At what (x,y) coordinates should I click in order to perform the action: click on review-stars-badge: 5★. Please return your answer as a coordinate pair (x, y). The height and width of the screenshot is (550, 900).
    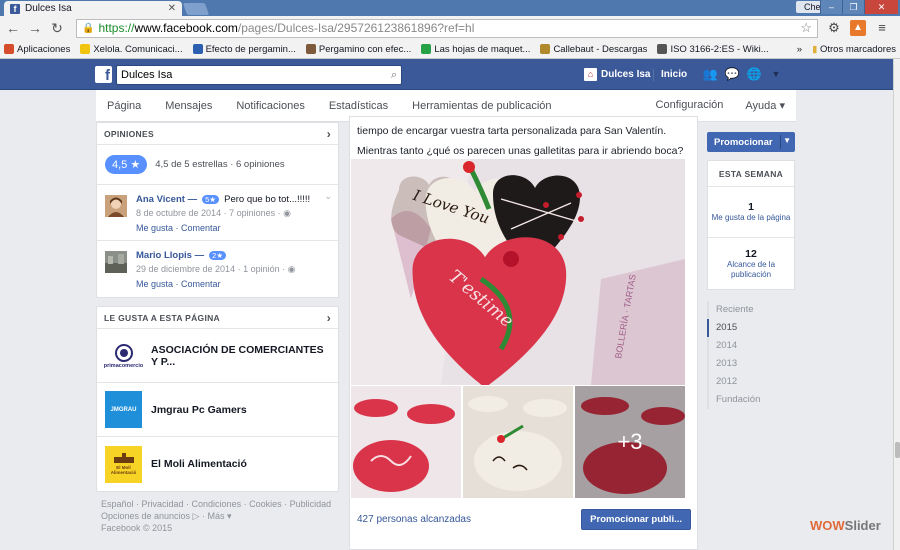
    Looking at the image, I should click on (211, 199).